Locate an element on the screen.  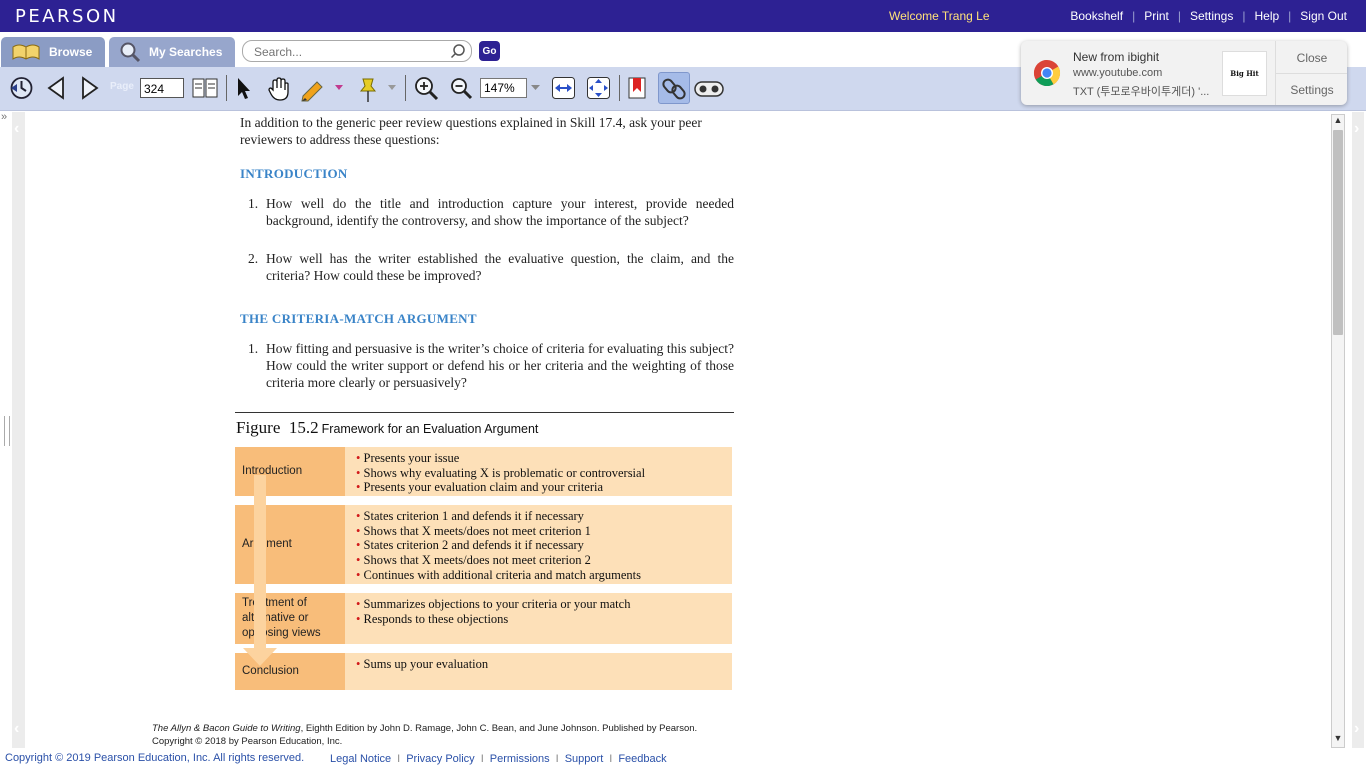
vertical-scrollbar: ▲ ▼ is located at coordinates (1338, 431).